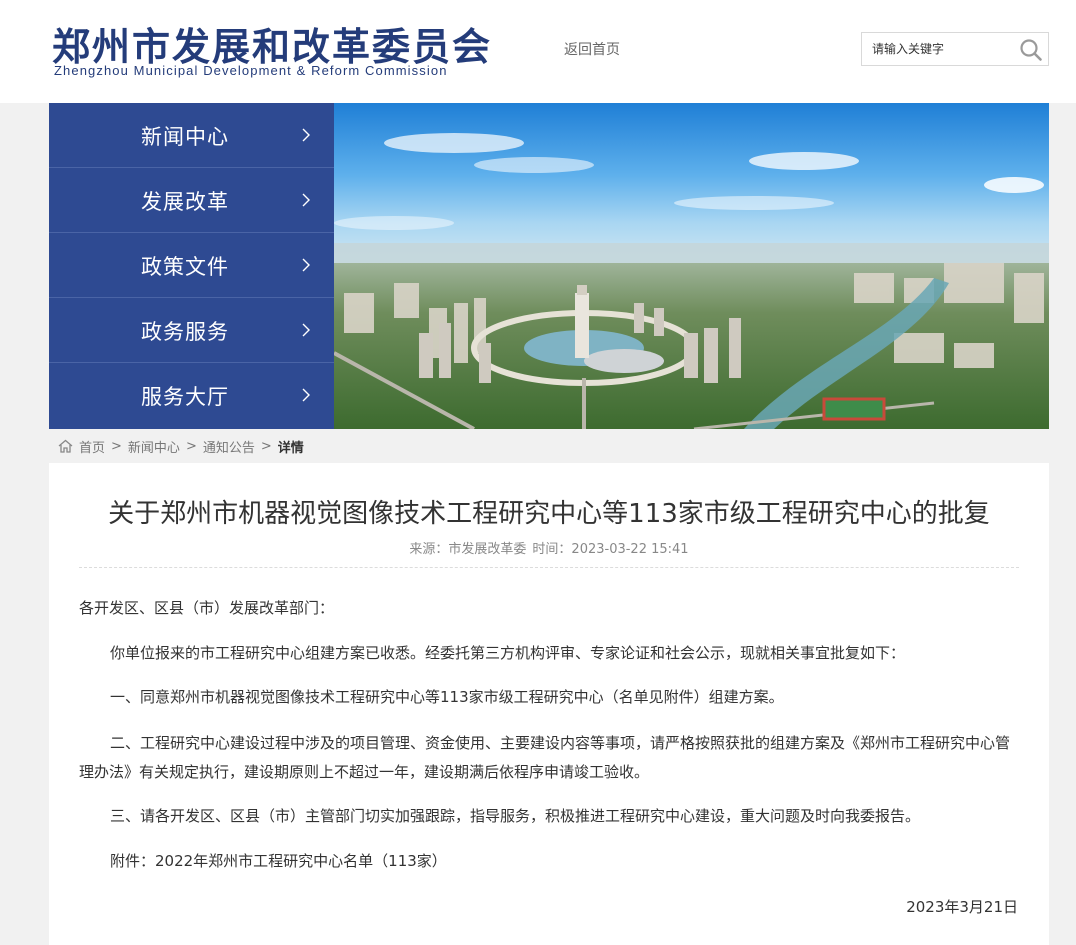  I want to click on nav-item-development-reform: 发展改革, so click(191, 200).